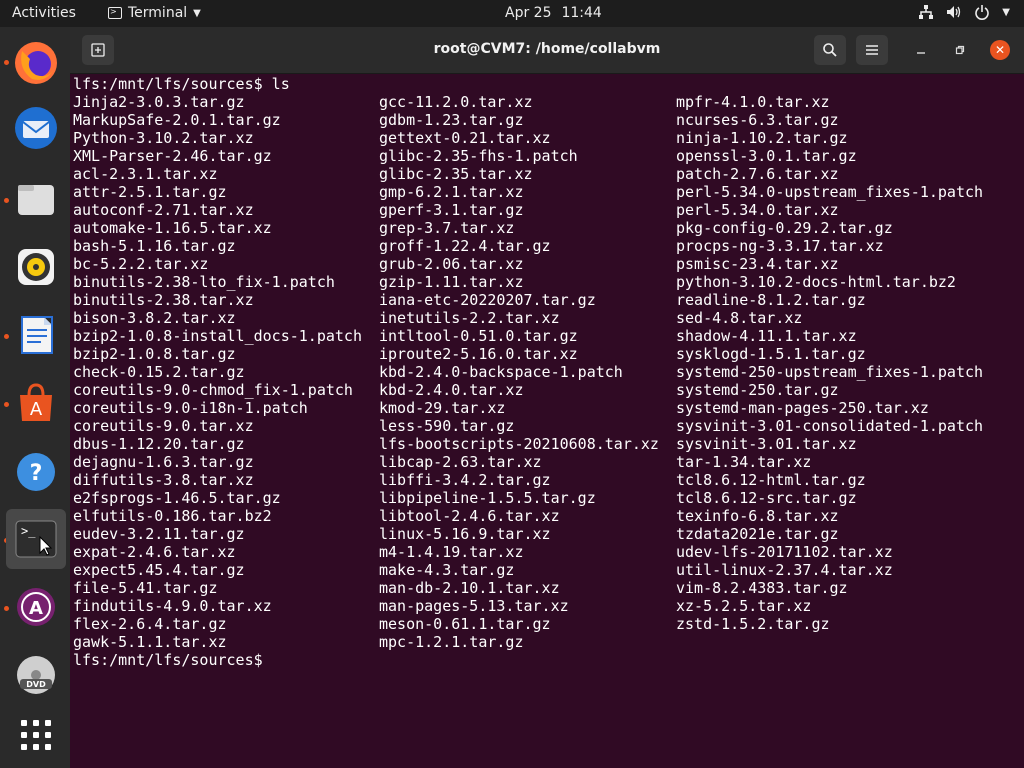 The height and width of the screenshot is (768, 1024). I want to click on file-entry: sed-4.8.tar.xz, so click(739, 318).